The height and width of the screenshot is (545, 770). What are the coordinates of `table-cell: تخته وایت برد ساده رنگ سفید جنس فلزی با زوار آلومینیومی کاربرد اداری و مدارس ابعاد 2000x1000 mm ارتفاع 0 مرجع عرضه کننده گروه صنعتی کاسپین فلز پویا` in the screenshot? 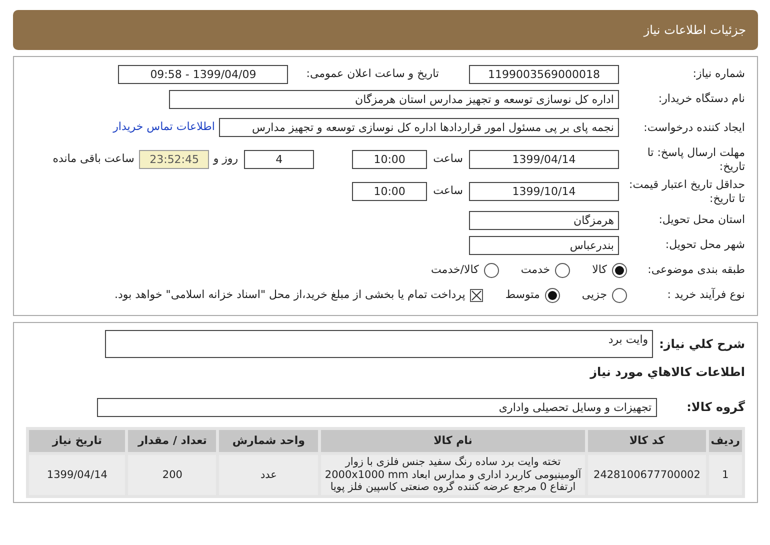 It's located at (453, 475).